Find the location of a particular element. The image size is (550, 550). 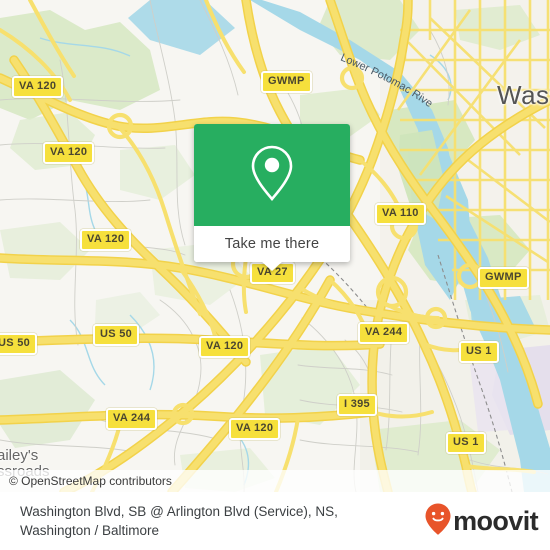

route-shield-us50-b: US 50 is located at coordinates (19, 344).